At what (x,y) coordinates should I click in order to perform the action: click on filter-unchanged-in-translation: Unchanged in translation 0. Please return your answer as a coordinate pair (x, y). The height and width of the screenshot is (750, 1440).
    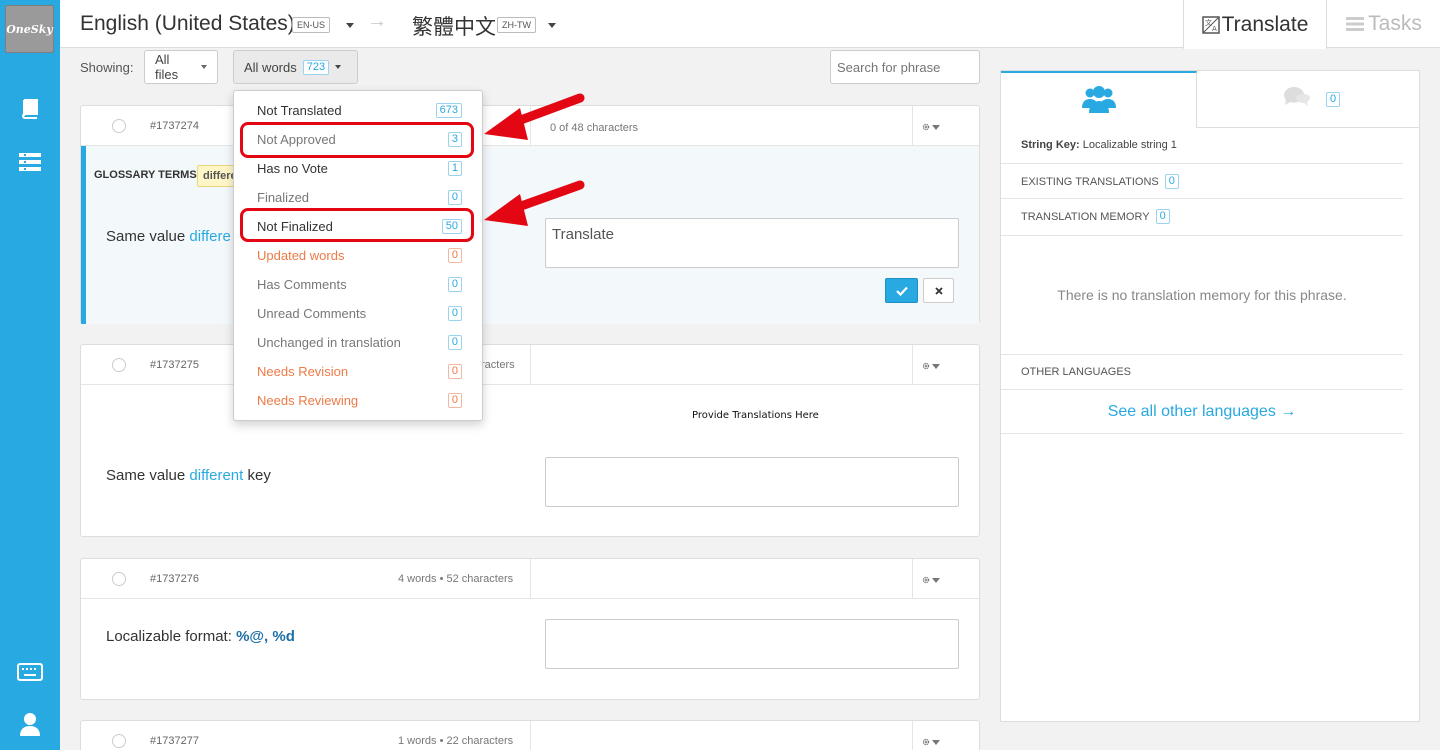
    Looking at the image, I should click on (358, 342).